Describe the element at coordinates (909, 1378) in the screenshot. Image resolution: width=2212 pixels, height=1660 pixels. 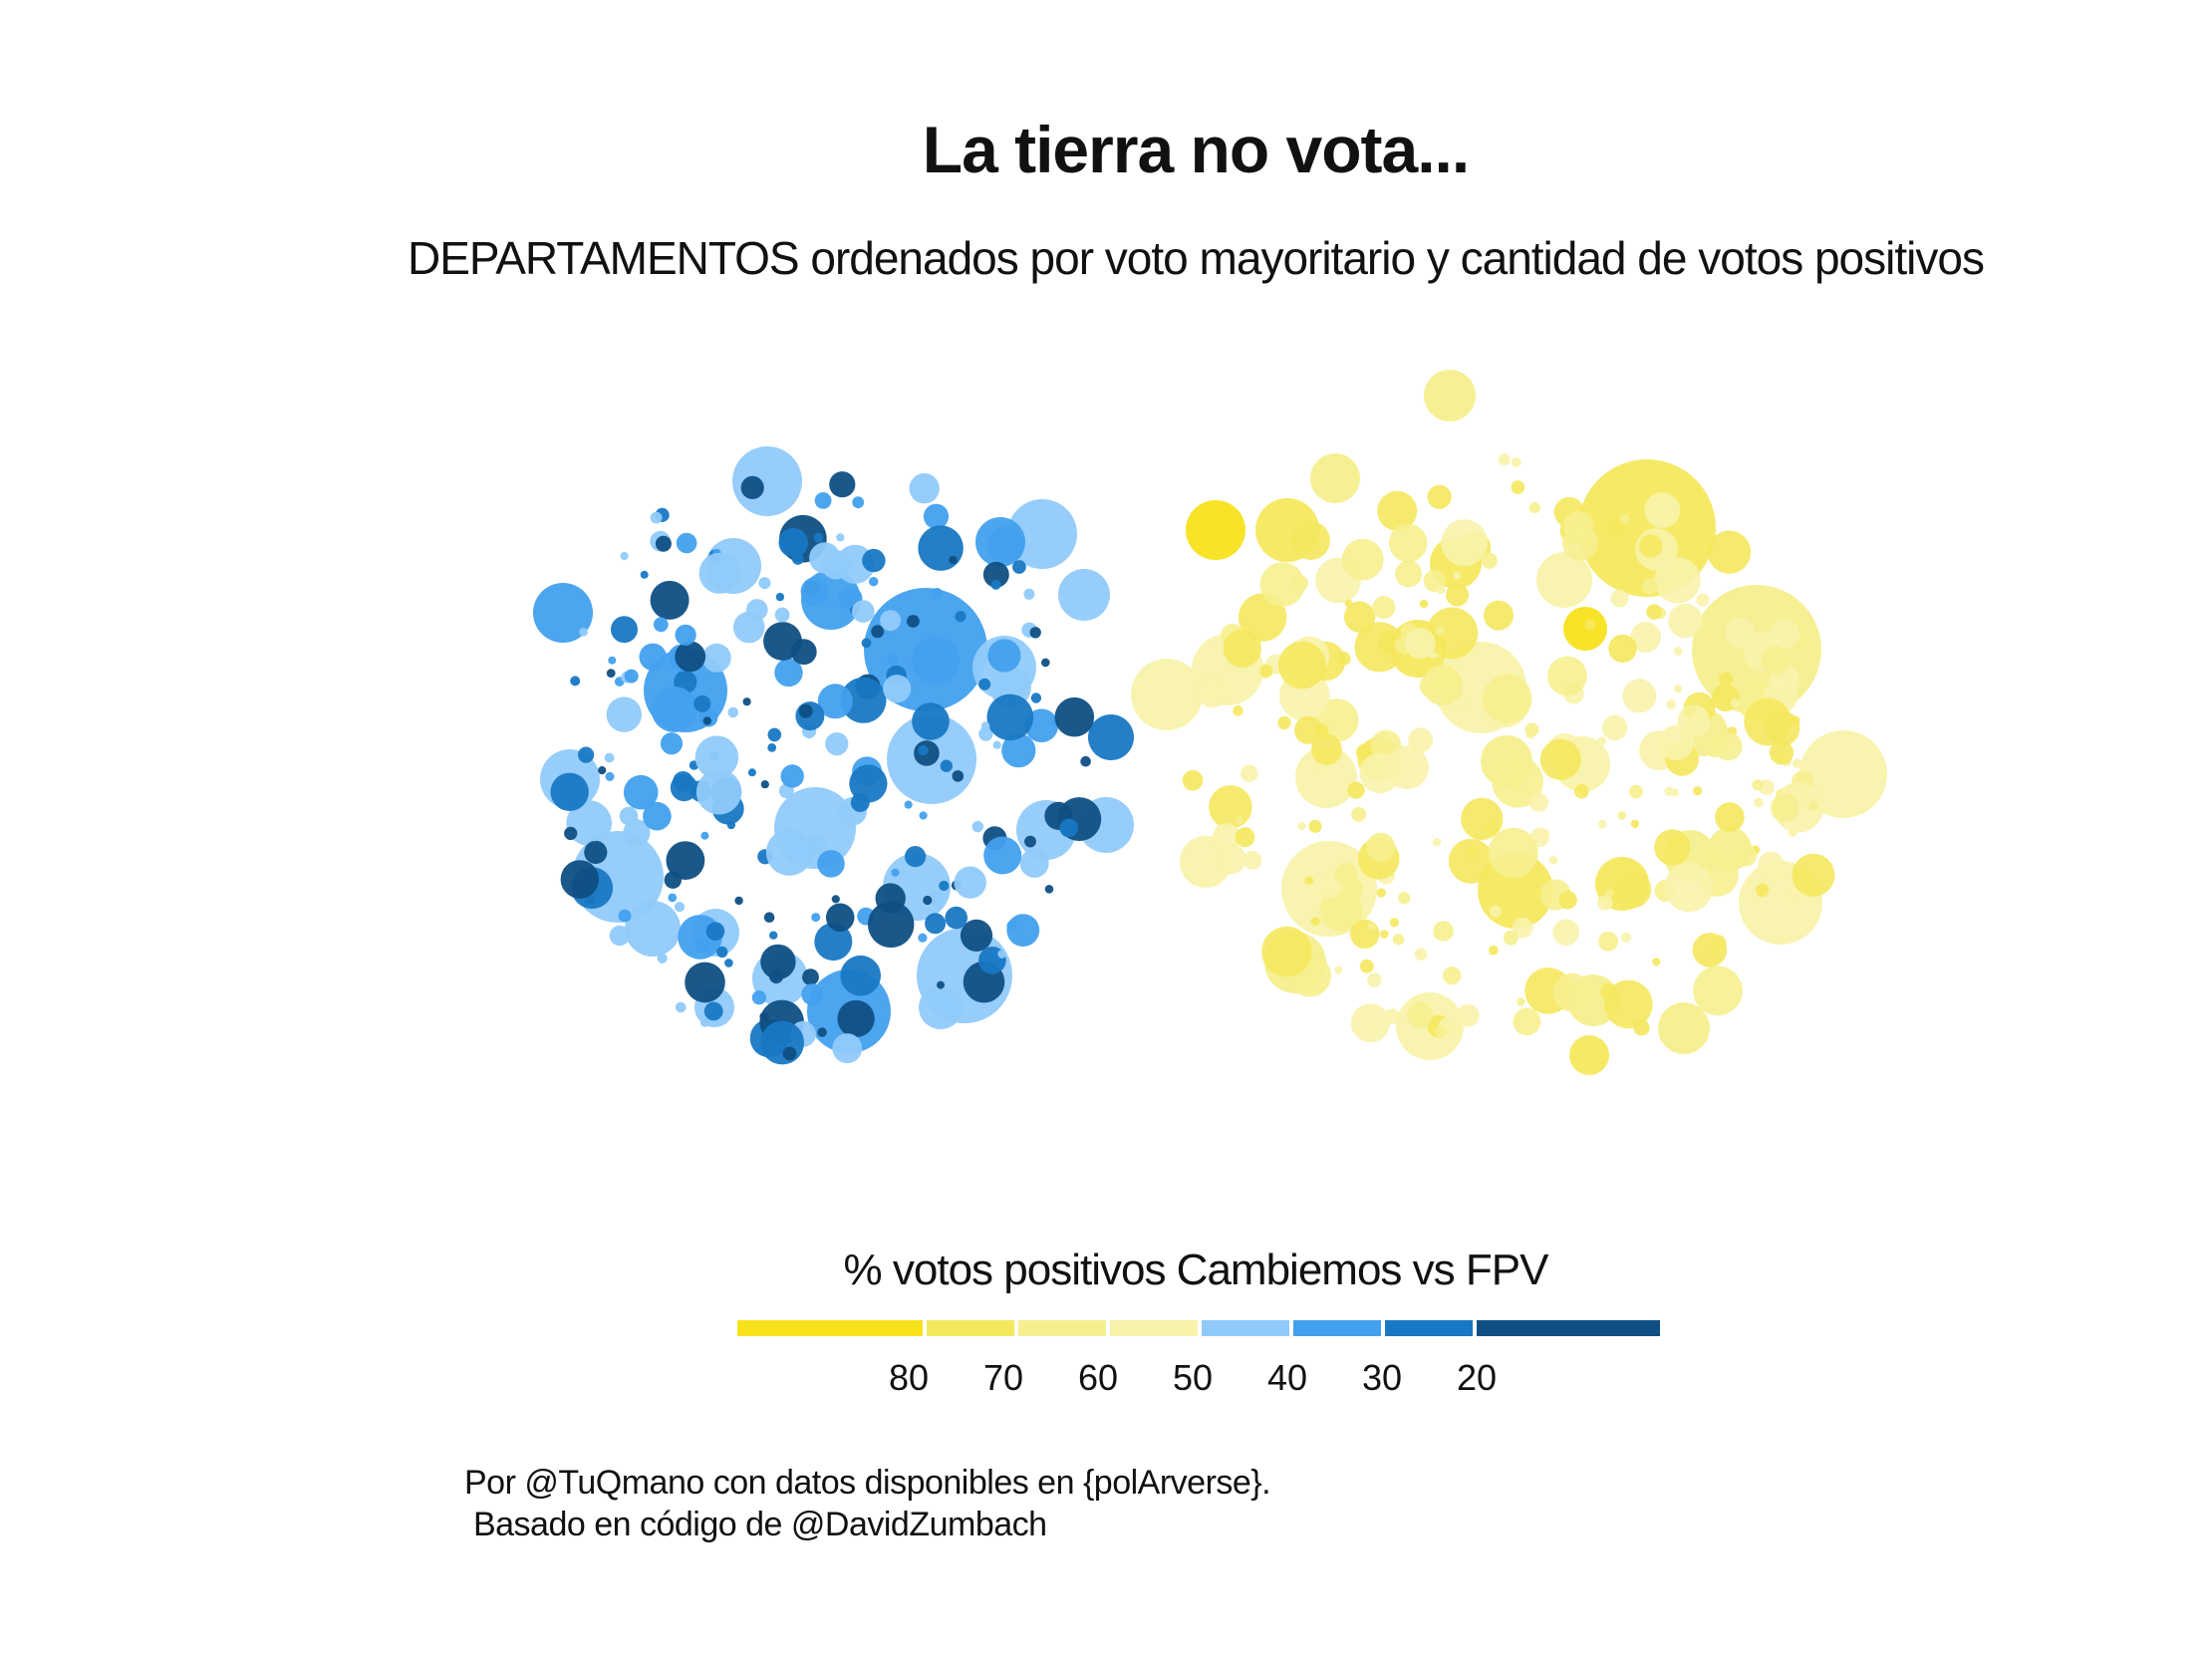
I see `legend-tick-label: 80` at that location.